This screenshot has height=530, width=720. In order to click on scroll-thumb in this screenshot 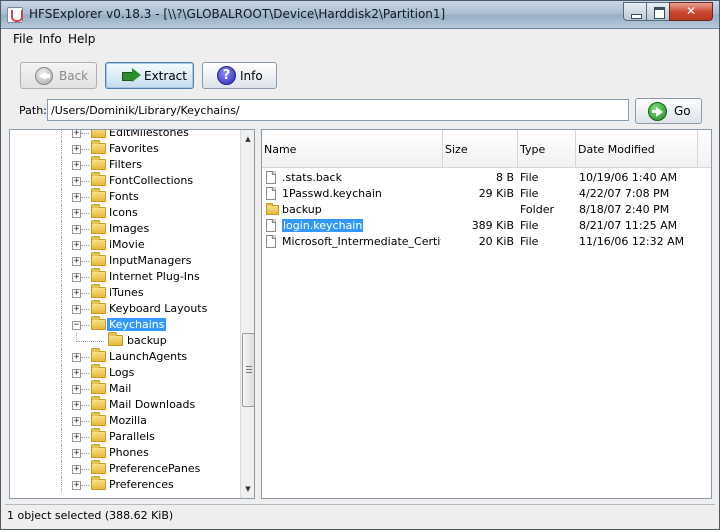, I will do `click(248, 370)`.